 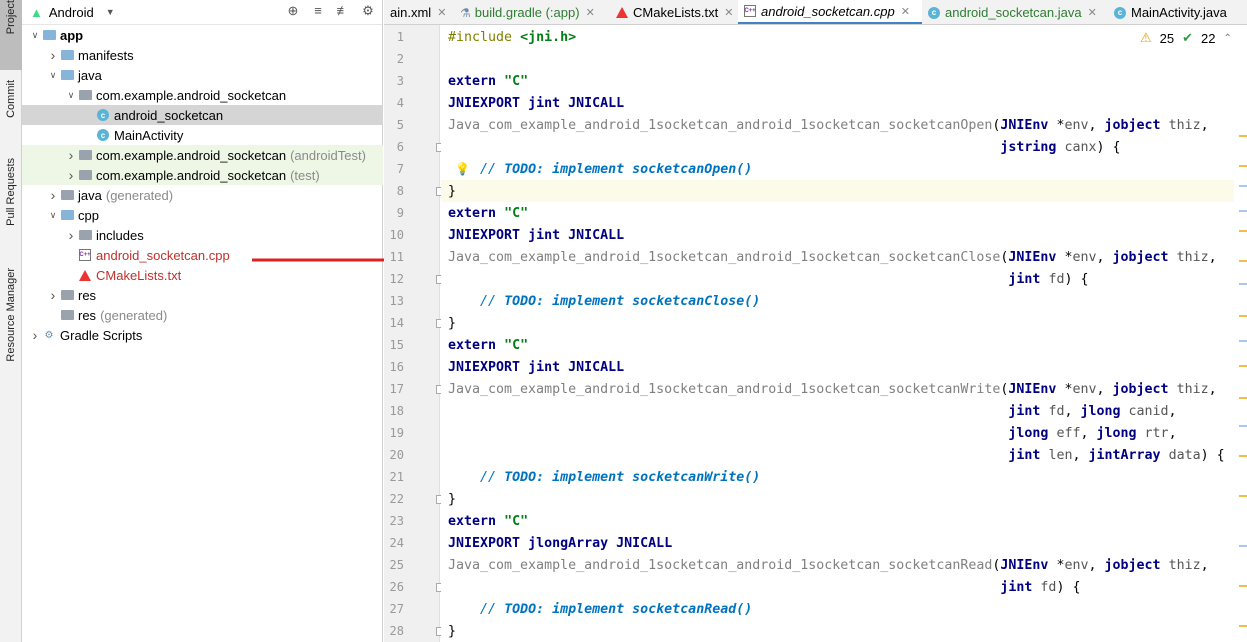 What do you see at coordinates (202, 195) in the screenshot?
I see `tree-item: › java (generated)` at bounding box center [202, 195].